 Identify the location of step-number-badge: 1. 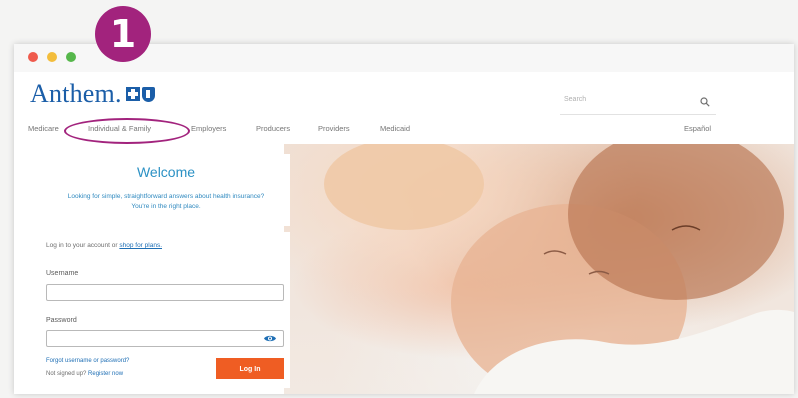
(123, 34).